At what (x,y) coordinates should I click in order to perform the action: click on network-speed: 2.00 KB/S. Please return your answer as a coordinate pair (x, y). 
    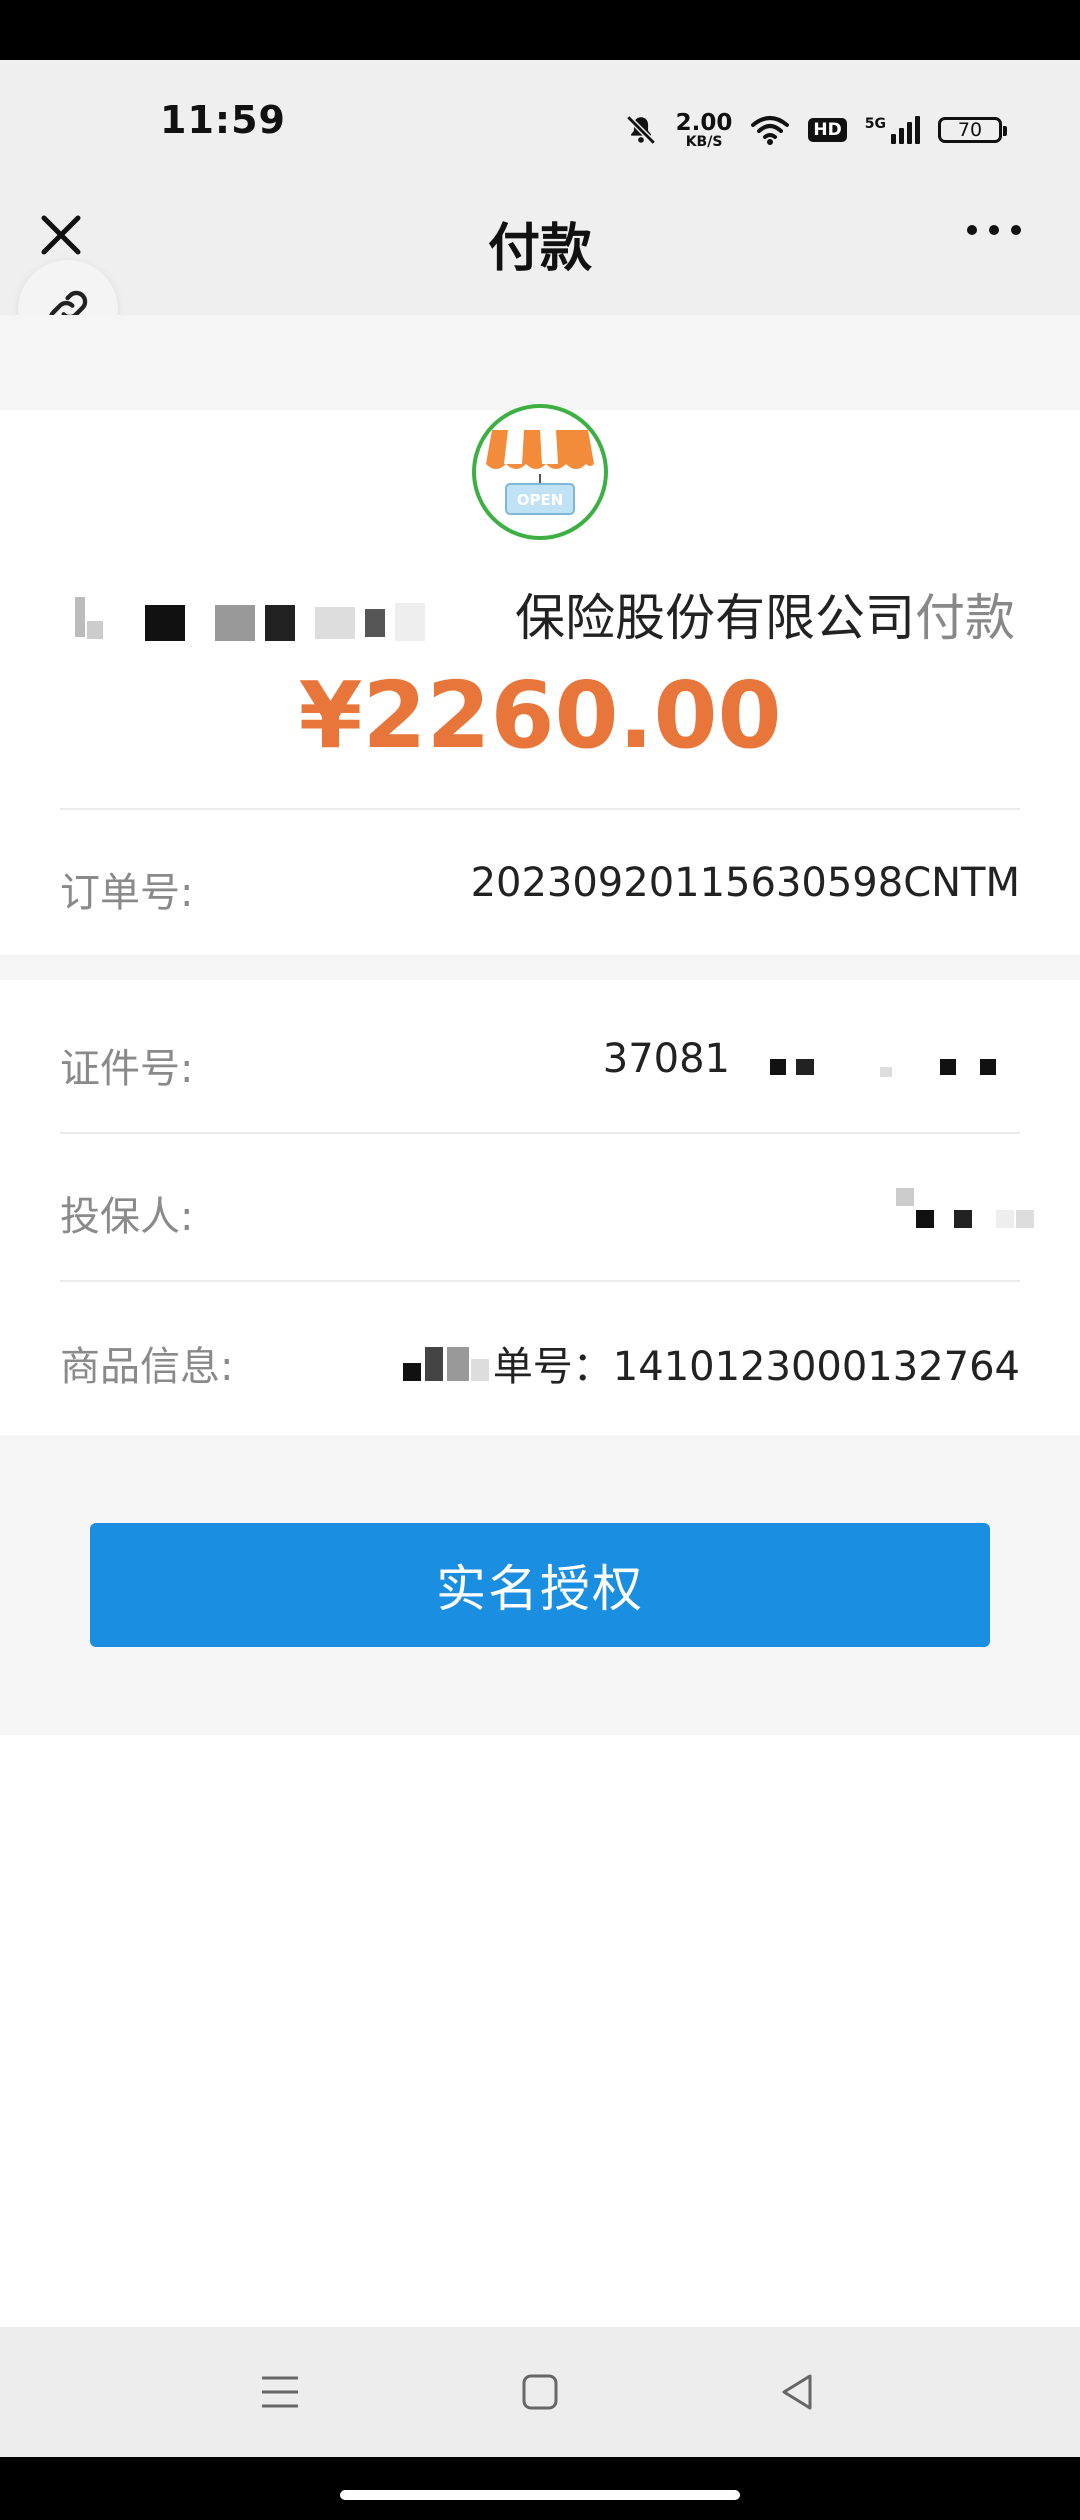
    Looking at the image, I should click on (704, 129).